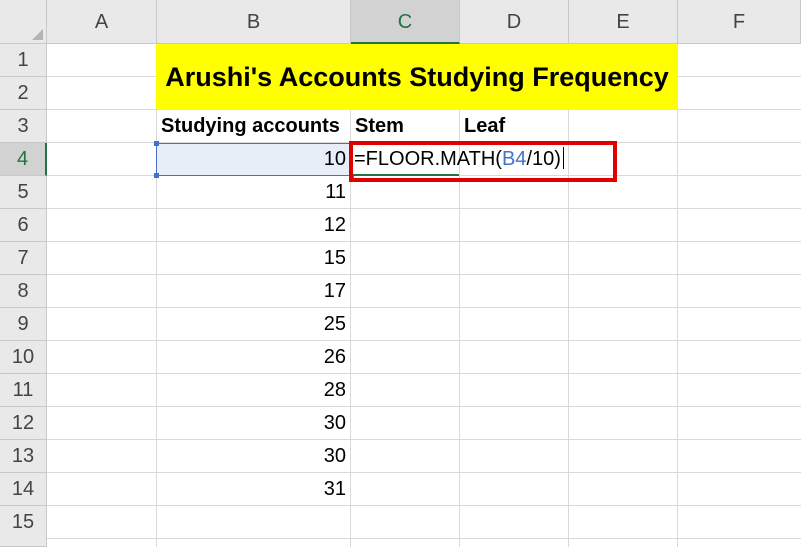  Describe the element at coordinates (23, 225) in the screenshot. I see `row-header-6: 6` at that location.